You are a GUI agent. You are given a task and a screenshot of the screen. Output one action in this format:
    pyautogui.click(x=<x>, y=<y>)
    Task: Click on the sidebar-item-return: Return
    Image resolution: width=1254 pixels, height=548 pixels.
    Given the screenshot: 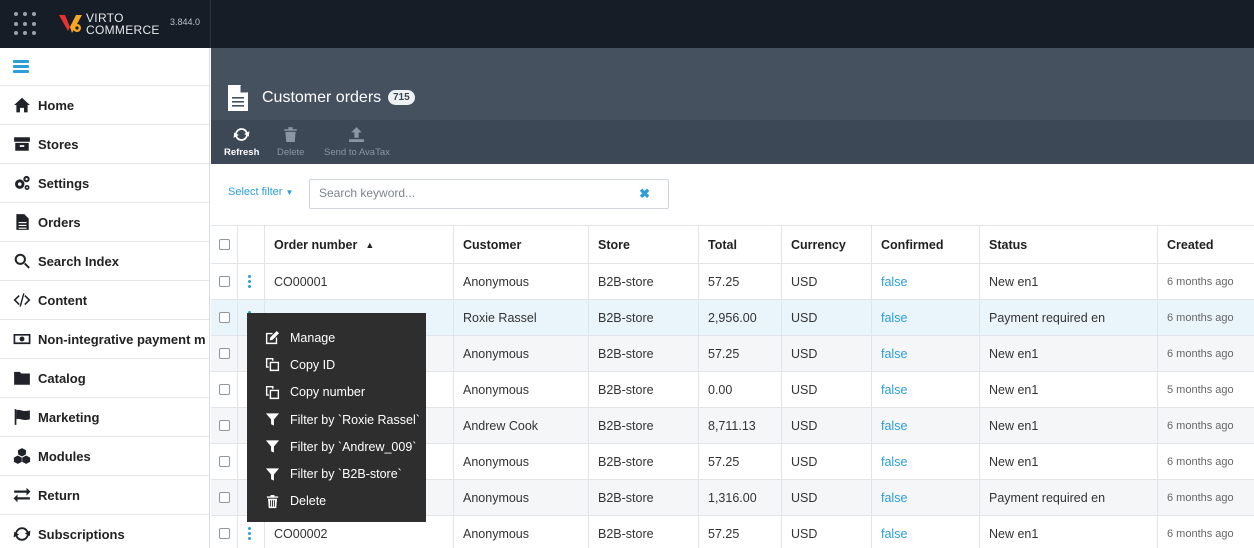 What is the action you would take?
    pyautogui.click(x=104, y=495)
    